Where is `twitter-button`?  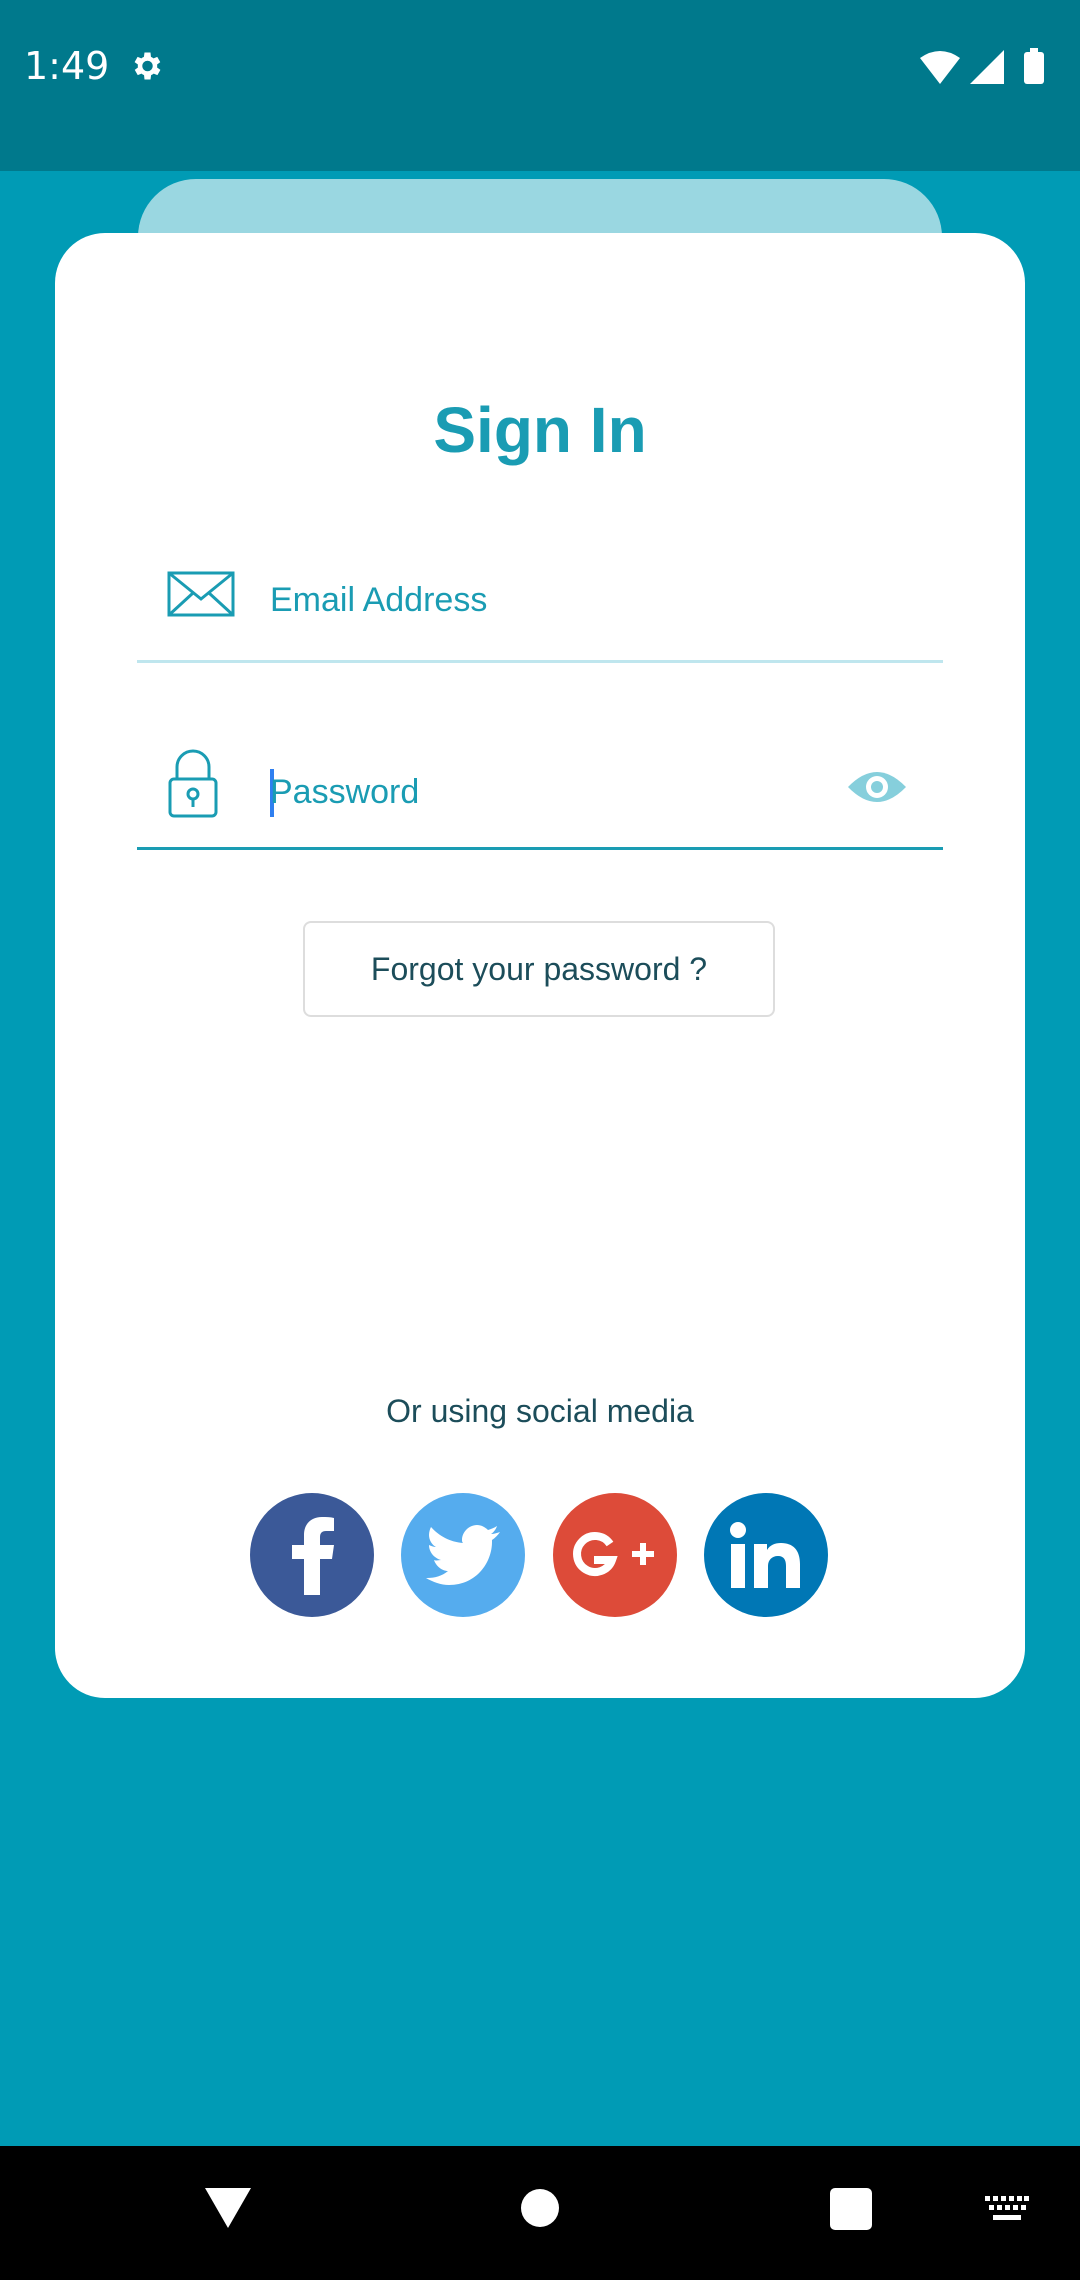 twitter-button is located at coordinates (463, 1555).